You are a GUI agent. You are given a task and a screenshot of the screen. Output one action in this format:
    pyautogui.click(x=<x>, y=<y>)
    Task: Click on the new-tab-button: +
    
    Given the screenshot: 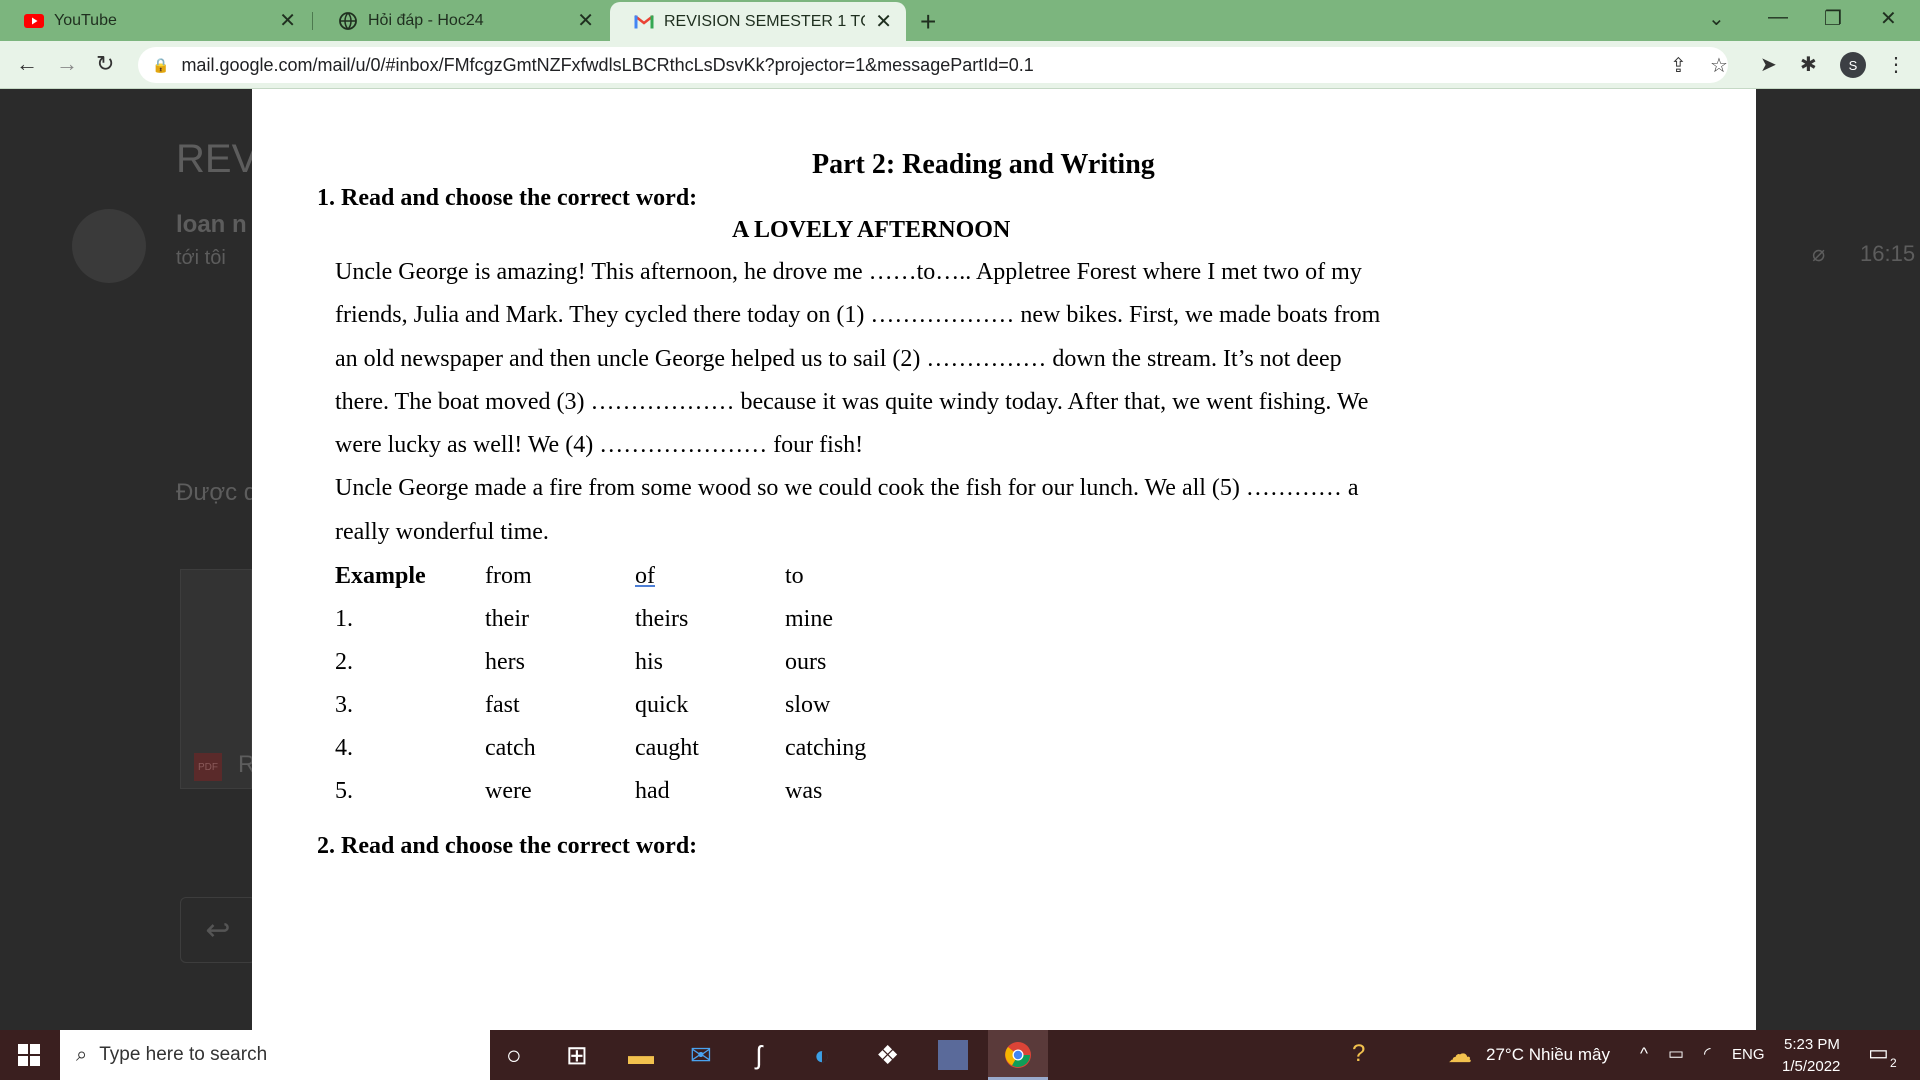 What is the action you would take?
    pyautogui.click(x=928, y=22)
    